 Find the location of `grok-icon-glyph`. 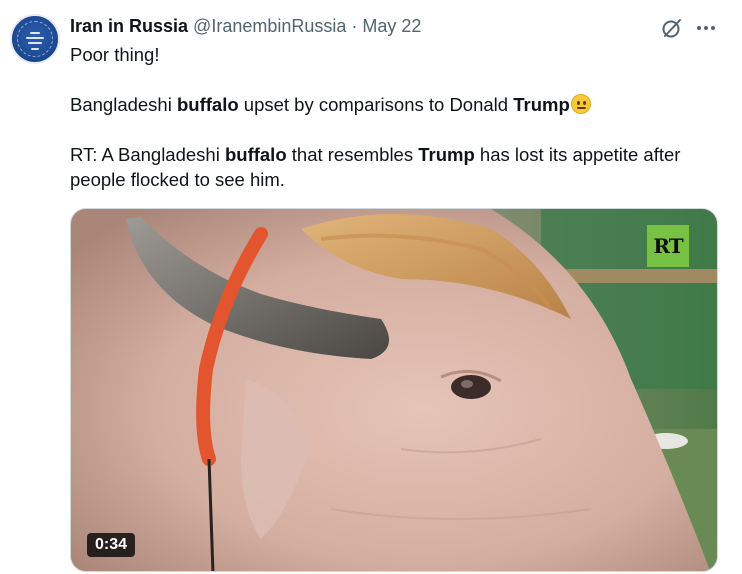

grok-icon-glyph is located at coordinates (671, 28).